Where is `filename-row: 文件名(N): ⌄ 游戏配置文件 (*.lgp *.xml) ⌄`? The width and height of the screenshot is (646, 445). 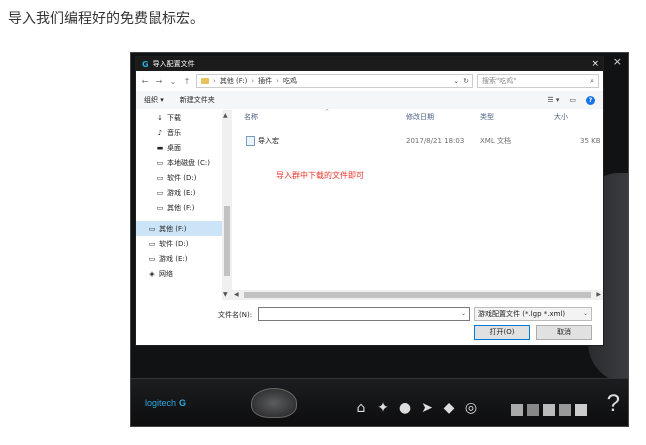 filename-row: 文件名(N): ⌄ 游戏配置文件 (*.lgp *.xml) ⌄ is located at coordinates (369, 315).